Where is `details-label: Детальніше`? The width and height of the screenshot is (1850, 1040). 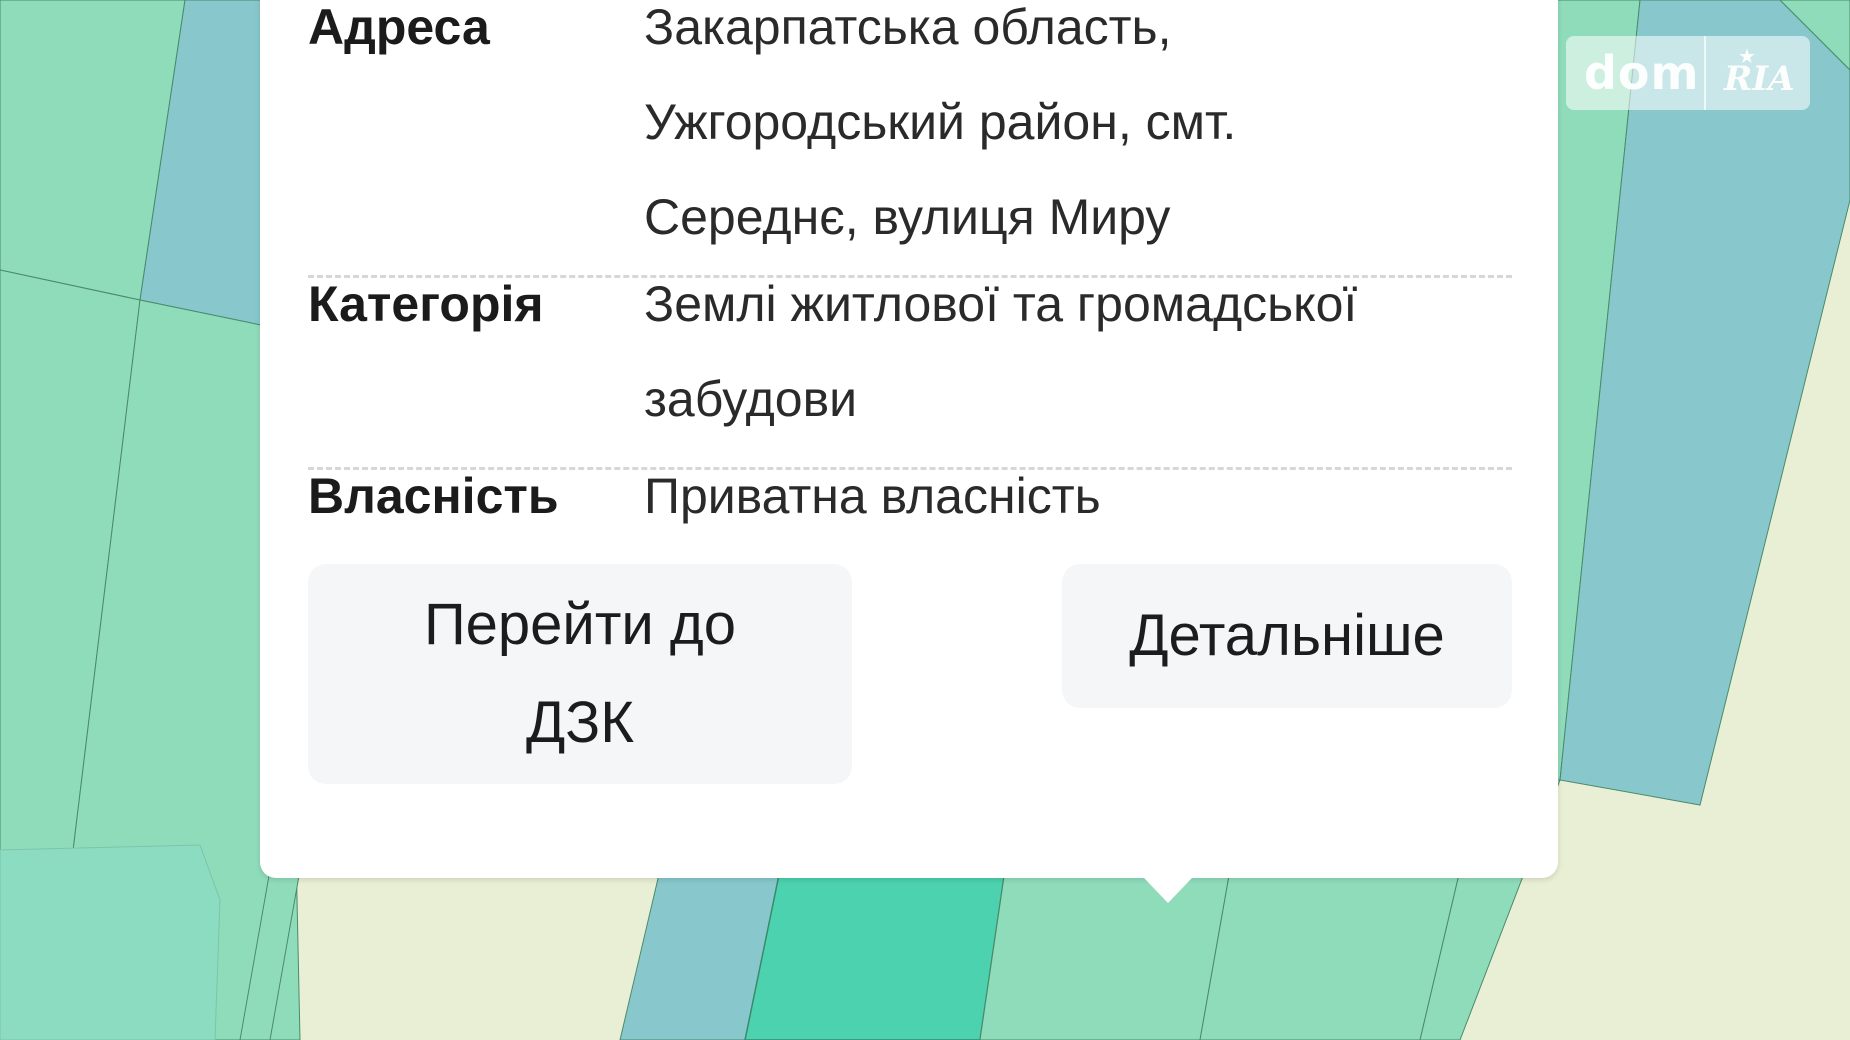
details-label: Детальніше is located at coordinates (1287, 635).